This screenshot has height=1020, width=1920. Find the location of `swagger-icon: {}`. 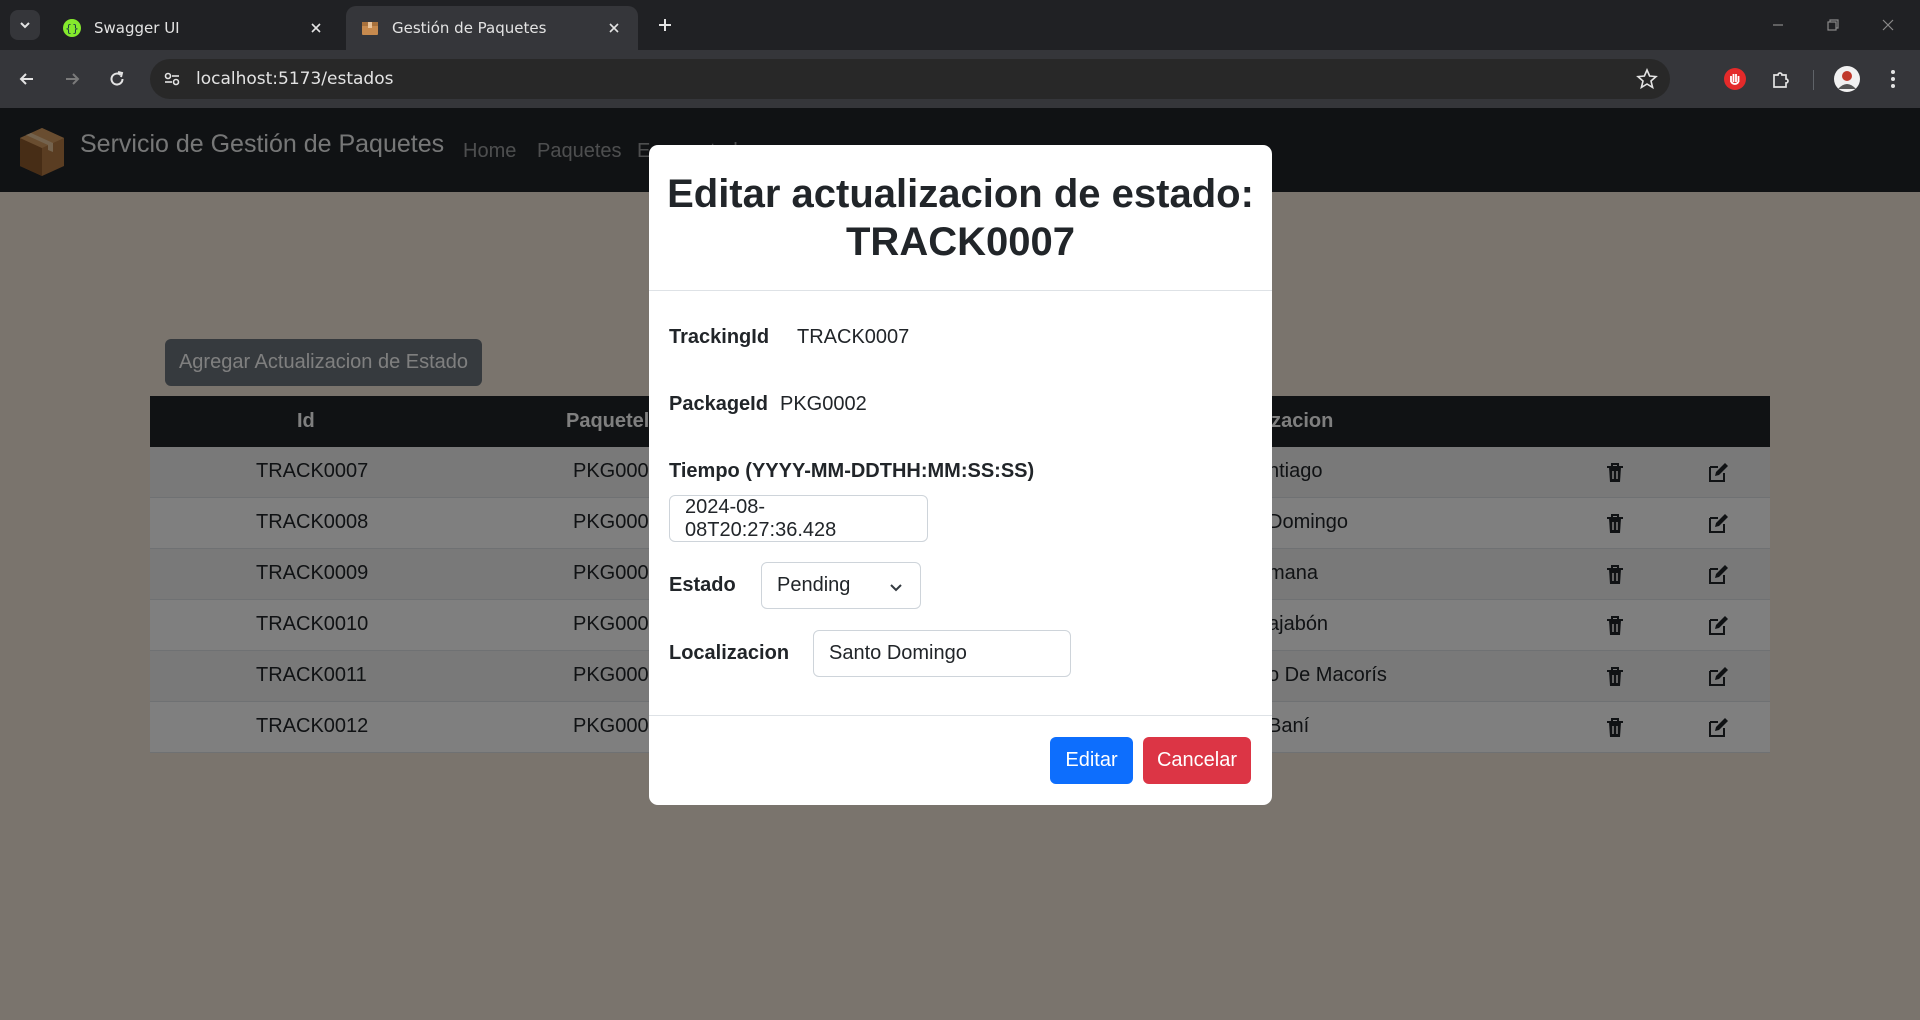

swagger-icon: {} is located at coordinates (72, 28).